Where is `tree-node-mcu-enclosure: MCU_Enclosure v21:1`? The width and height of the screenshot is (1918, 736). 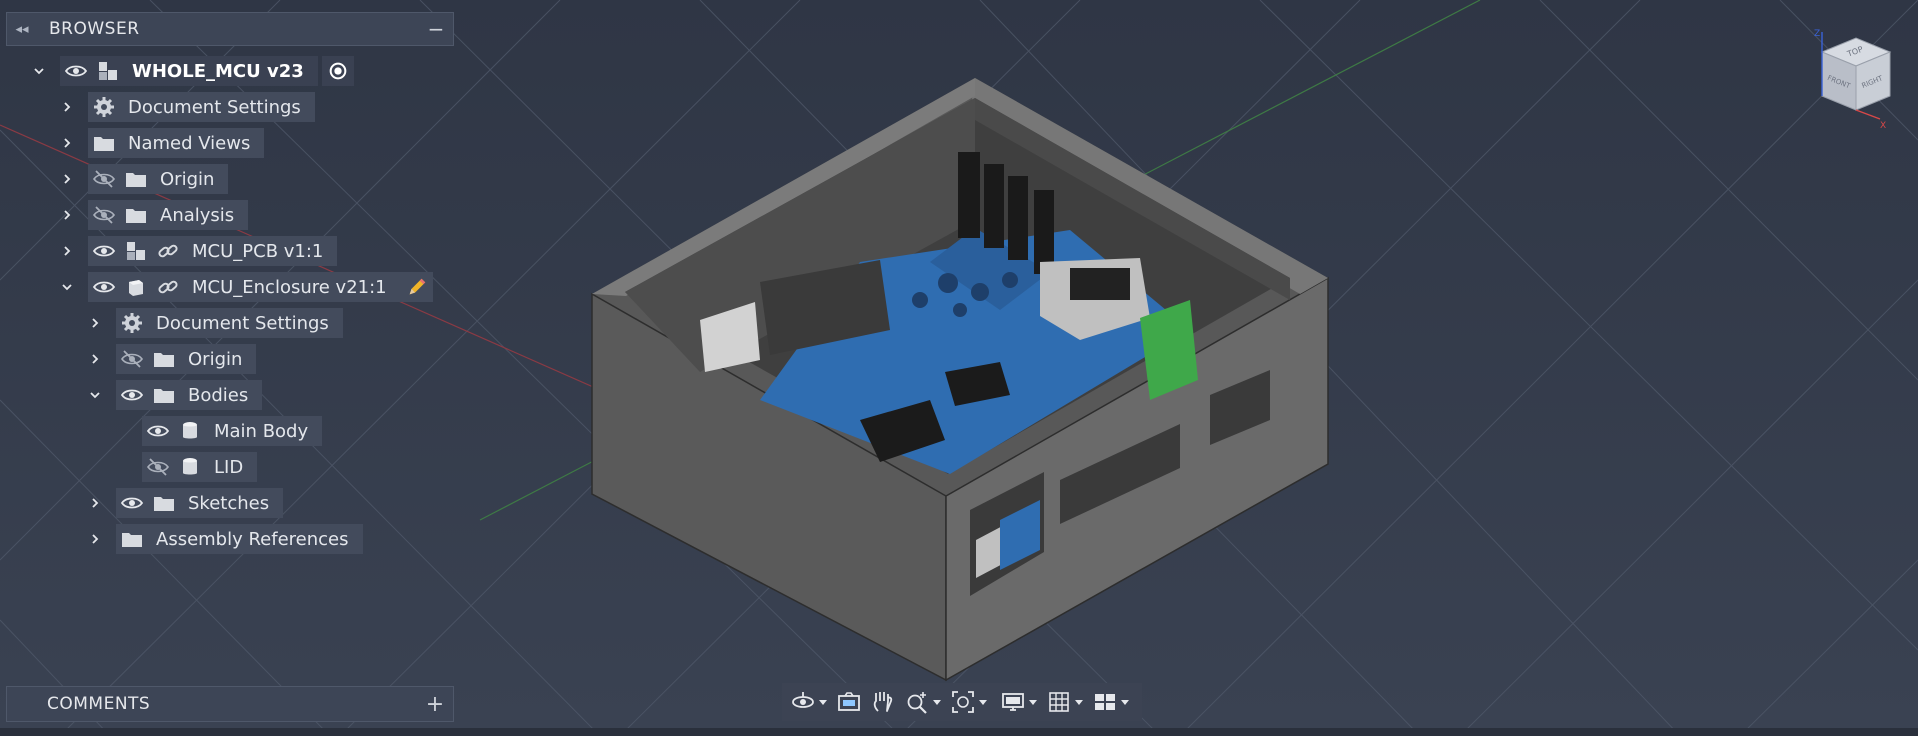
tree-node-mcu-enclosure: MCU_Enclosure v21:1 is located at coordinates (244, 287).